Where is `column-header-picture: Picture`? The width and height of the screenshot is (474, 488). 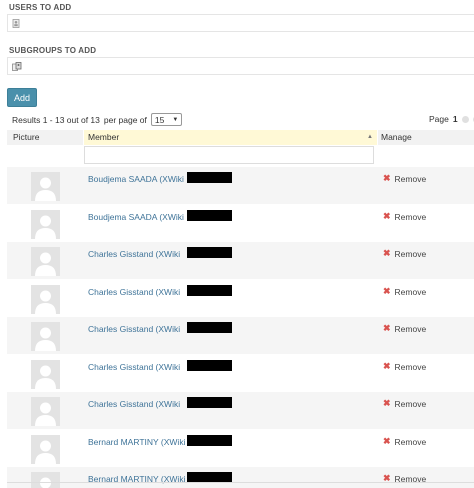
column-header-picture: Picture is located at coordinates (45, 137).